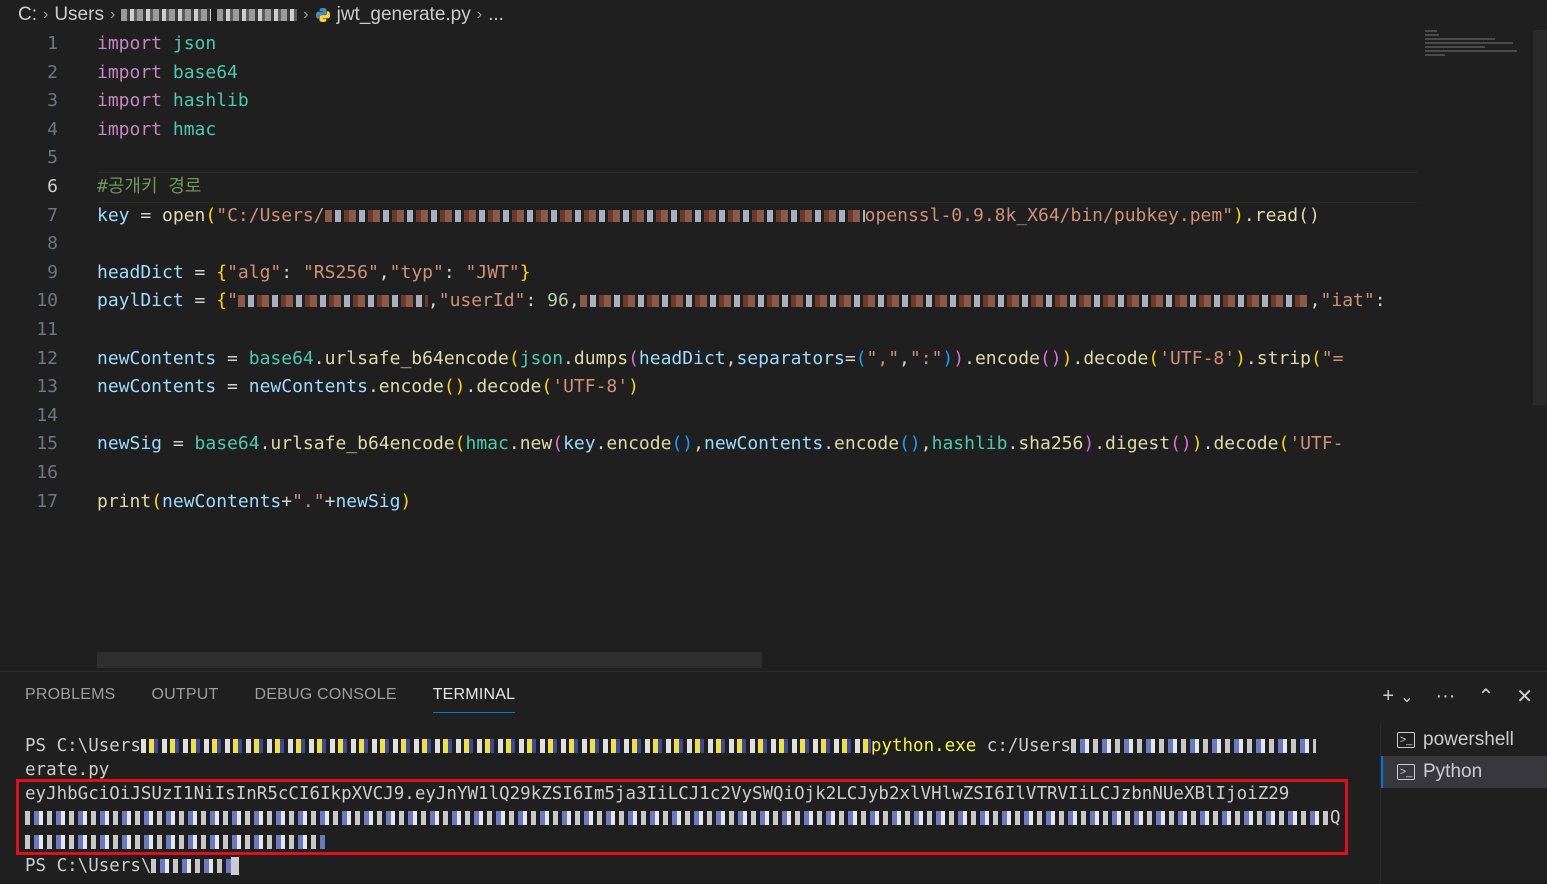  Describe the element at coordinates (757, 44) in the screenshot. I see `code-line: import json` at that location.